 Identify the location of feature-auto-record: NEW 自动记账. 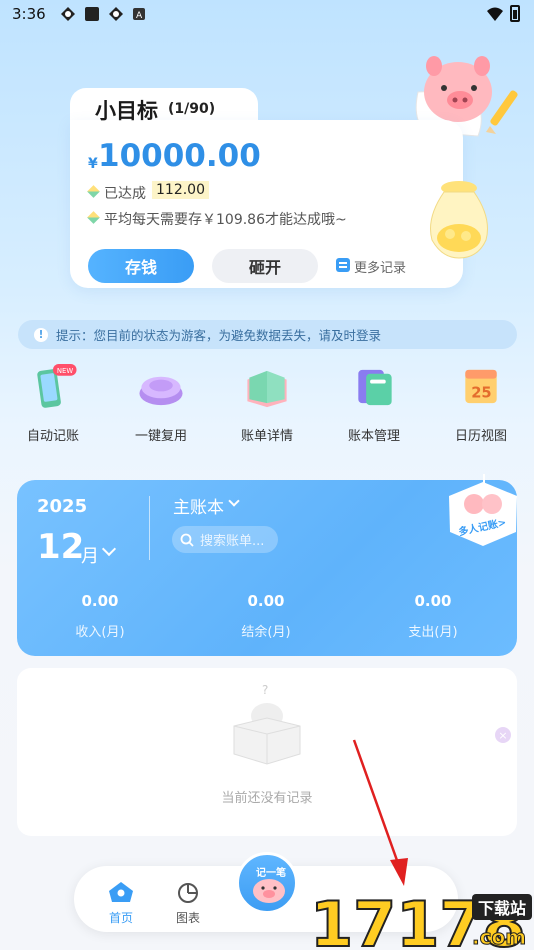
(53, 403).